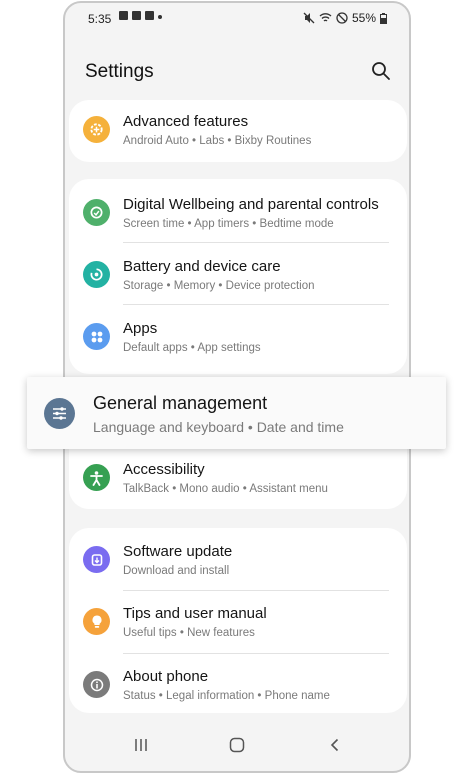 The width and height of the screenshot is (474, 774). I want to click on item-title: Apps, so click(140, 328).